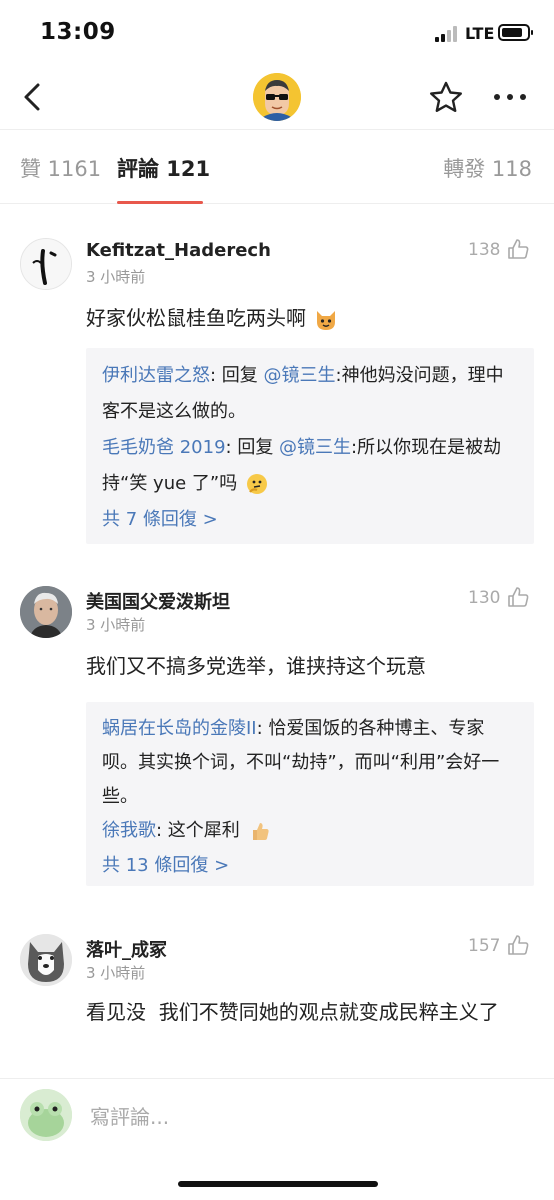 The width and height of the screenshot is (554, 1200). Describe the element at coordinates (292, 1012) in the screenshot. I see `comment-body: 看见没 我们不赞同她的观点就变成民粹主义了` at that location.